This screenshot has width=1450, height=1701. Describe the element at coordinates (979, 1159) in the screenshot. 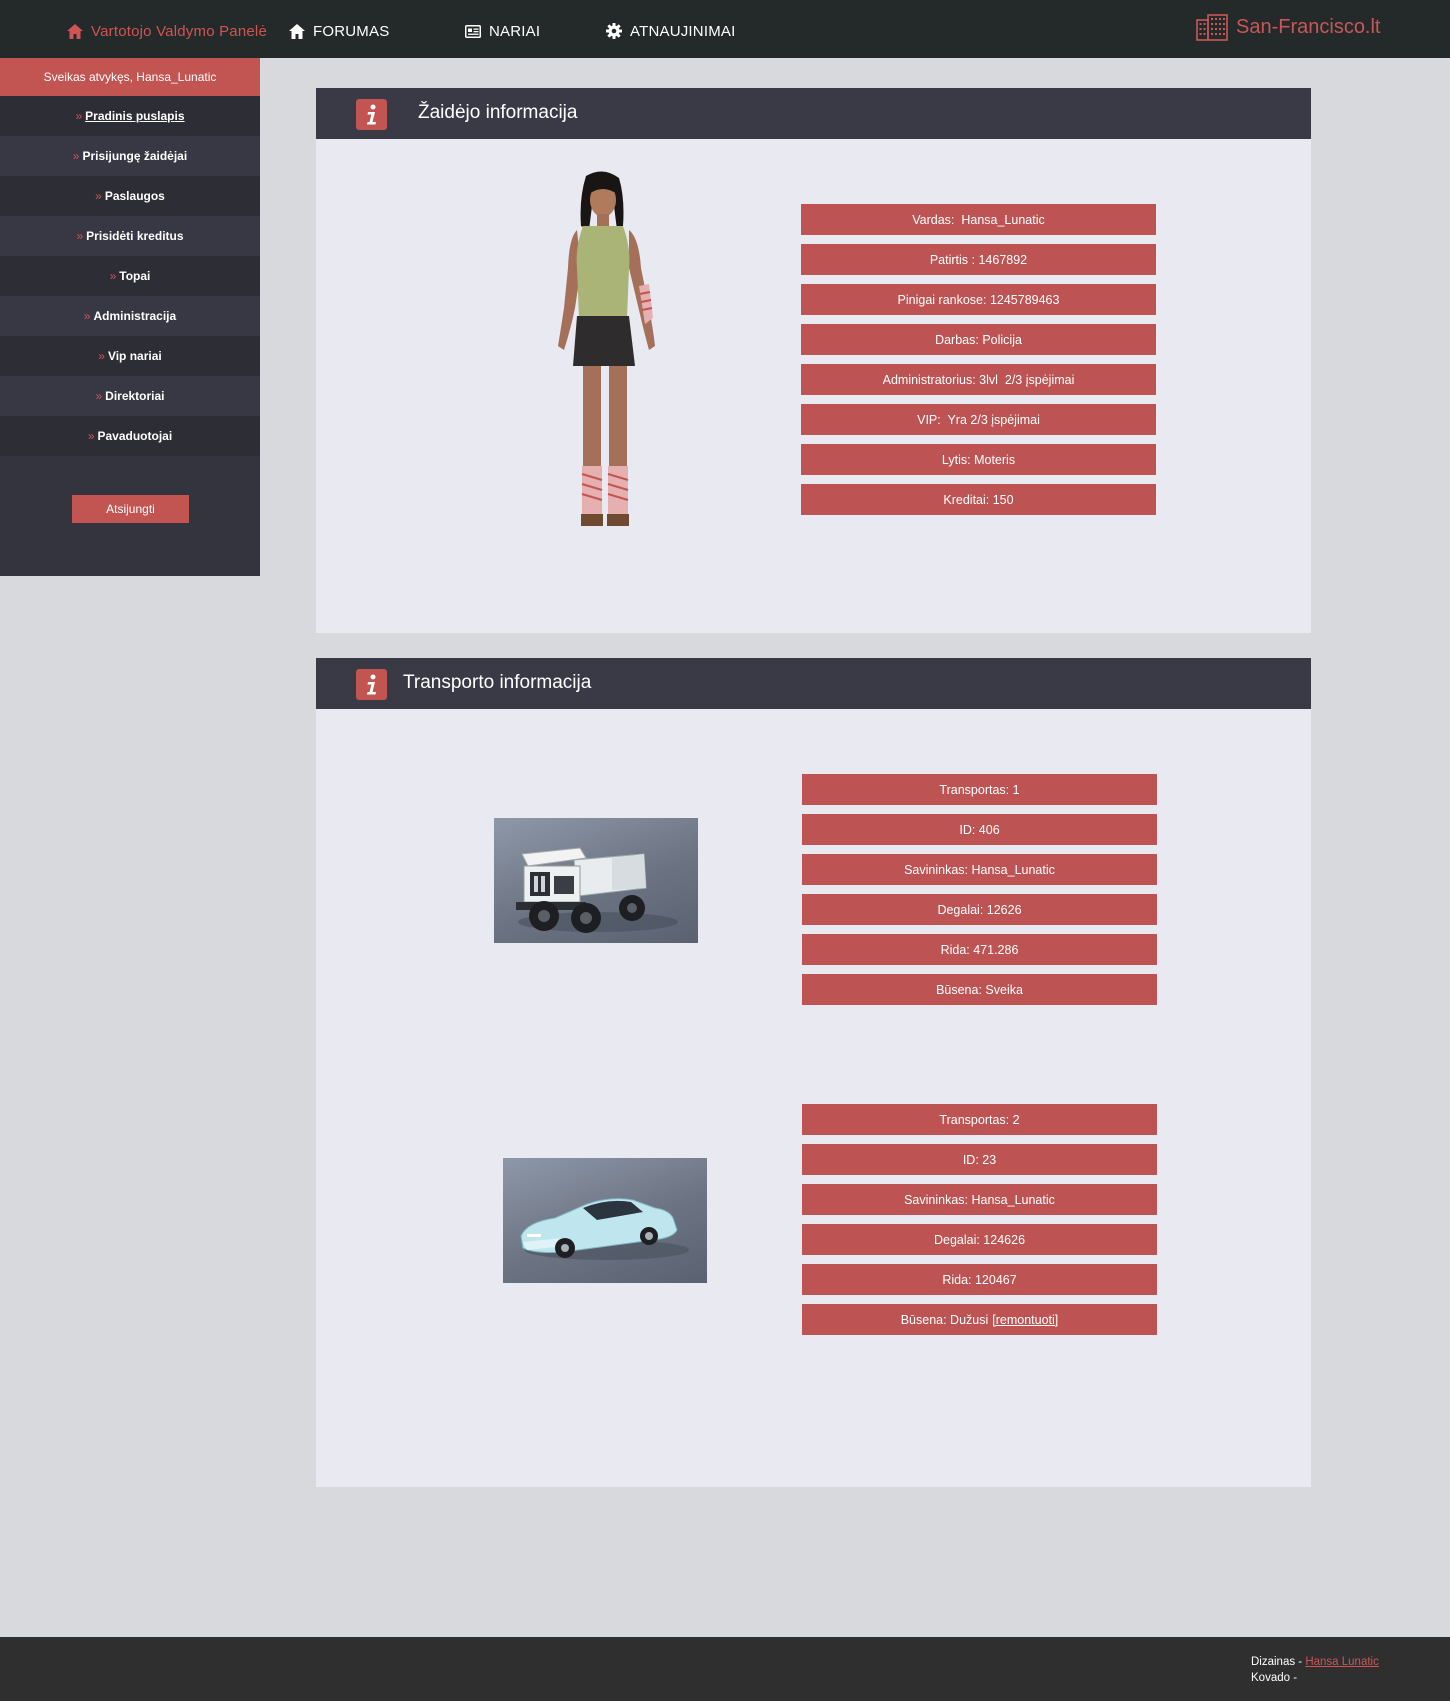

I see `vehicle-id: ID: 23` at that location.